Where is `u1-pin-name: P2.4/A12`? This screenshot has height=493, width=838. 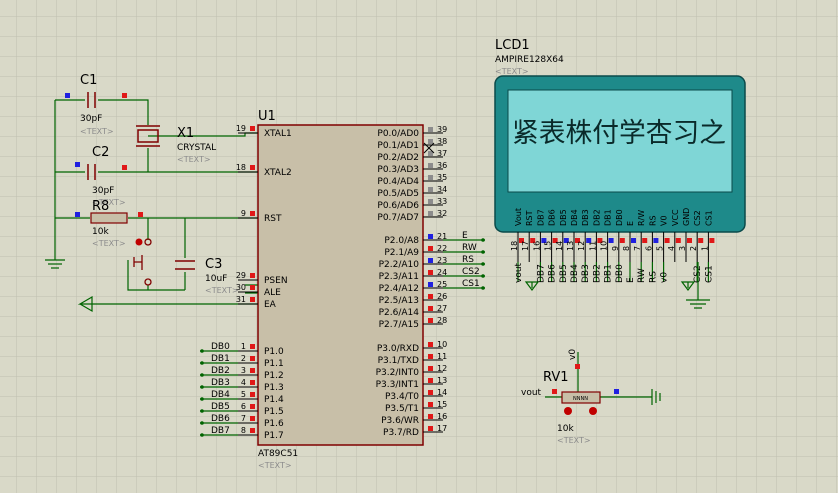 u1-pin-name: P2.4/A12 is located at coordinates (399, 289).